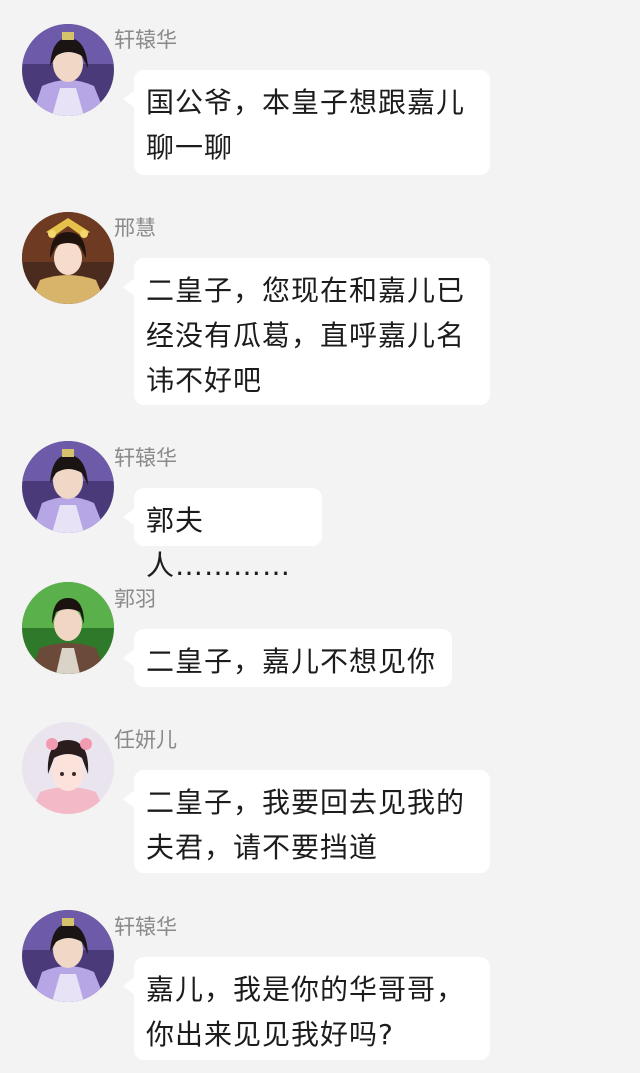 This screenshot has height=1073, width=640. I want to click on avatar-guoyu-icon, so click(68, 628).